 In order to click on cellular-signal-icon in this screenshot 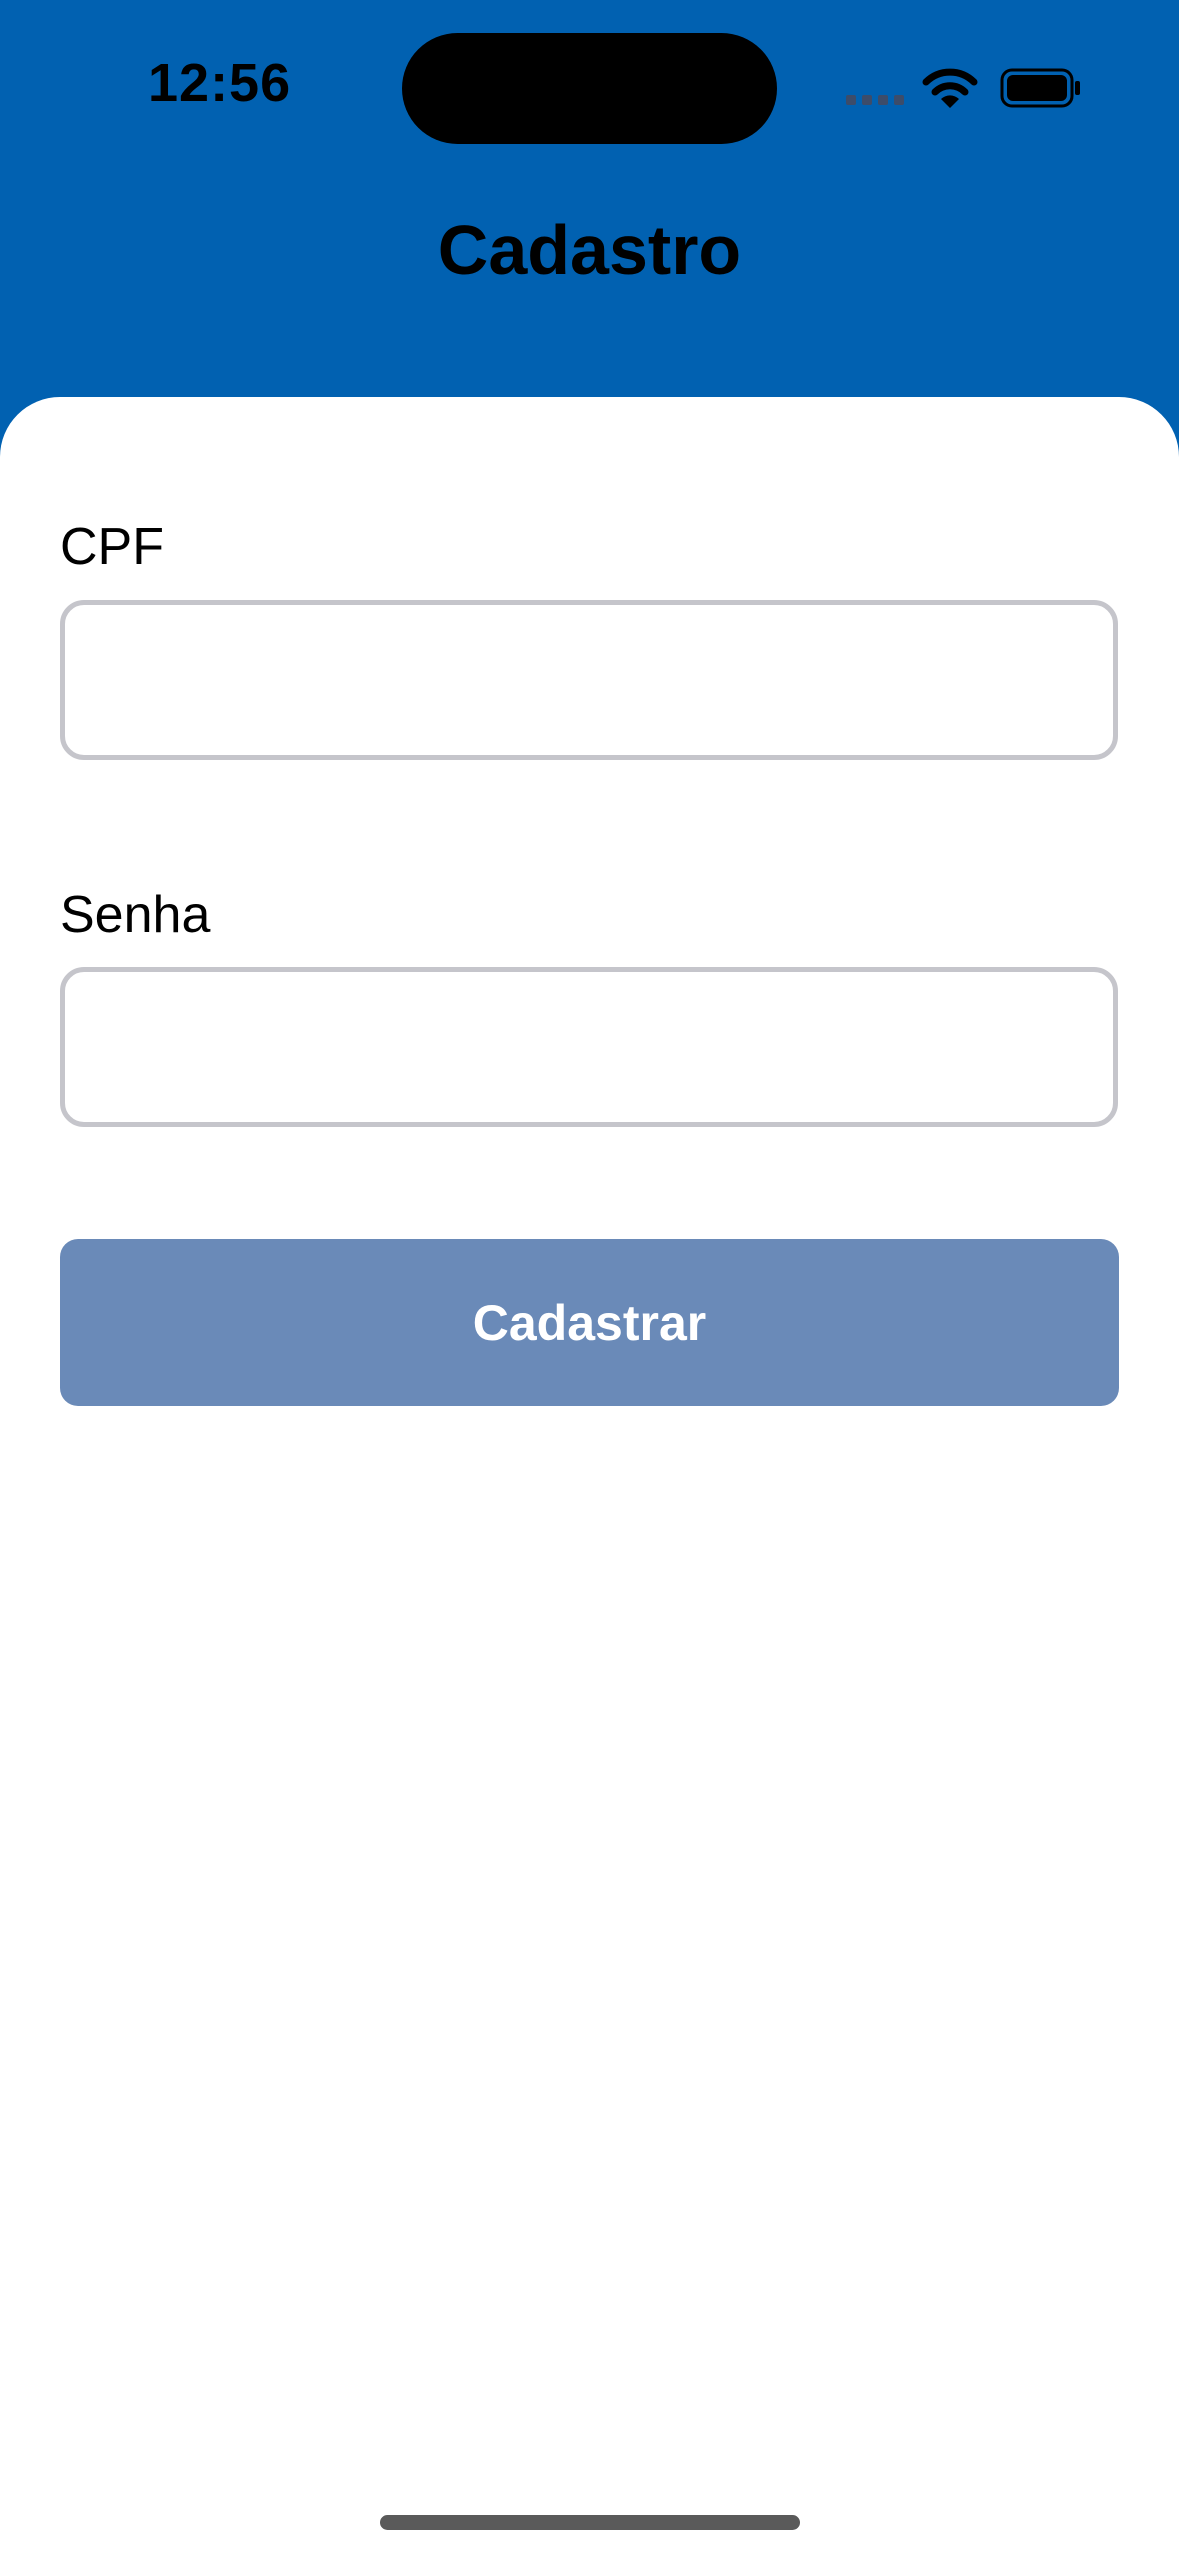, I will do `click(875, 100)`.